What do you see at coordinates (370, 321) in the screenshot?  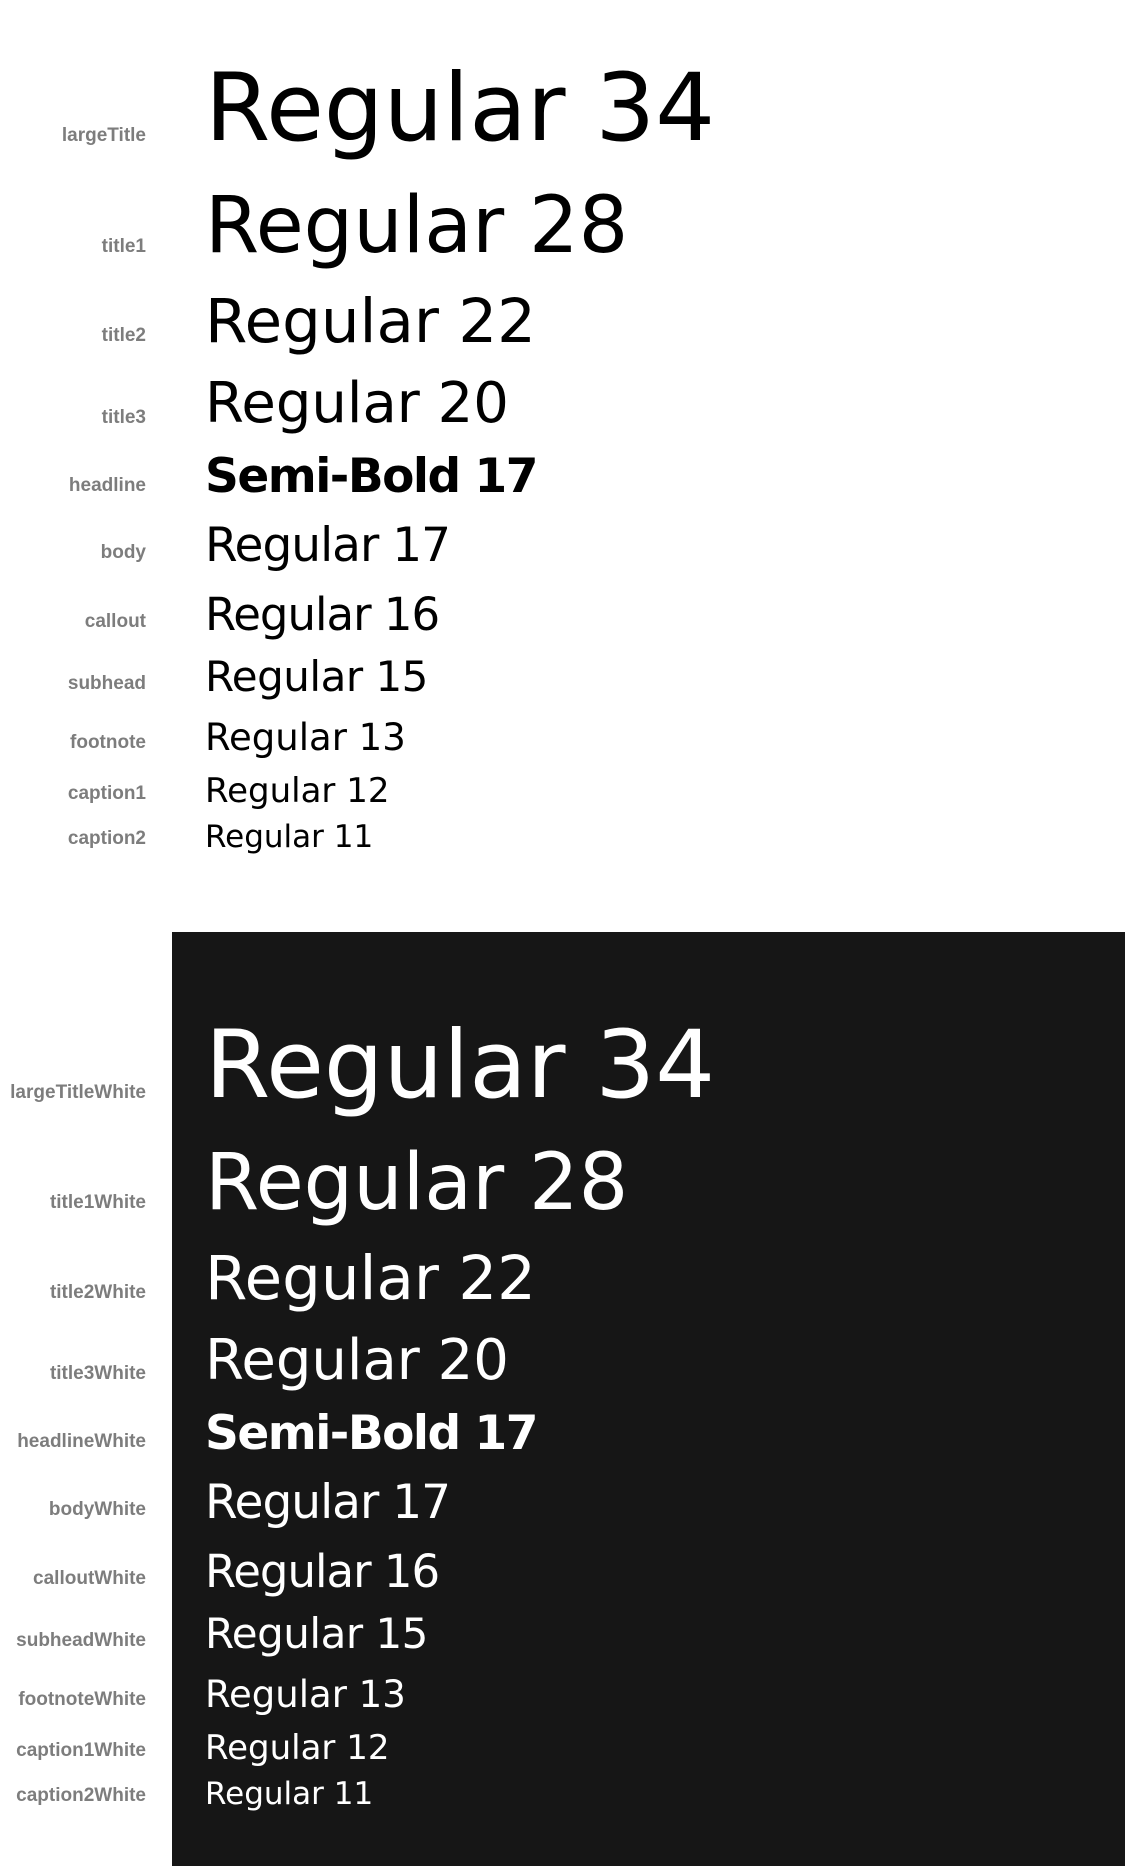 I see `sample-title2: Regular 22` at bounding box center [370, 321].